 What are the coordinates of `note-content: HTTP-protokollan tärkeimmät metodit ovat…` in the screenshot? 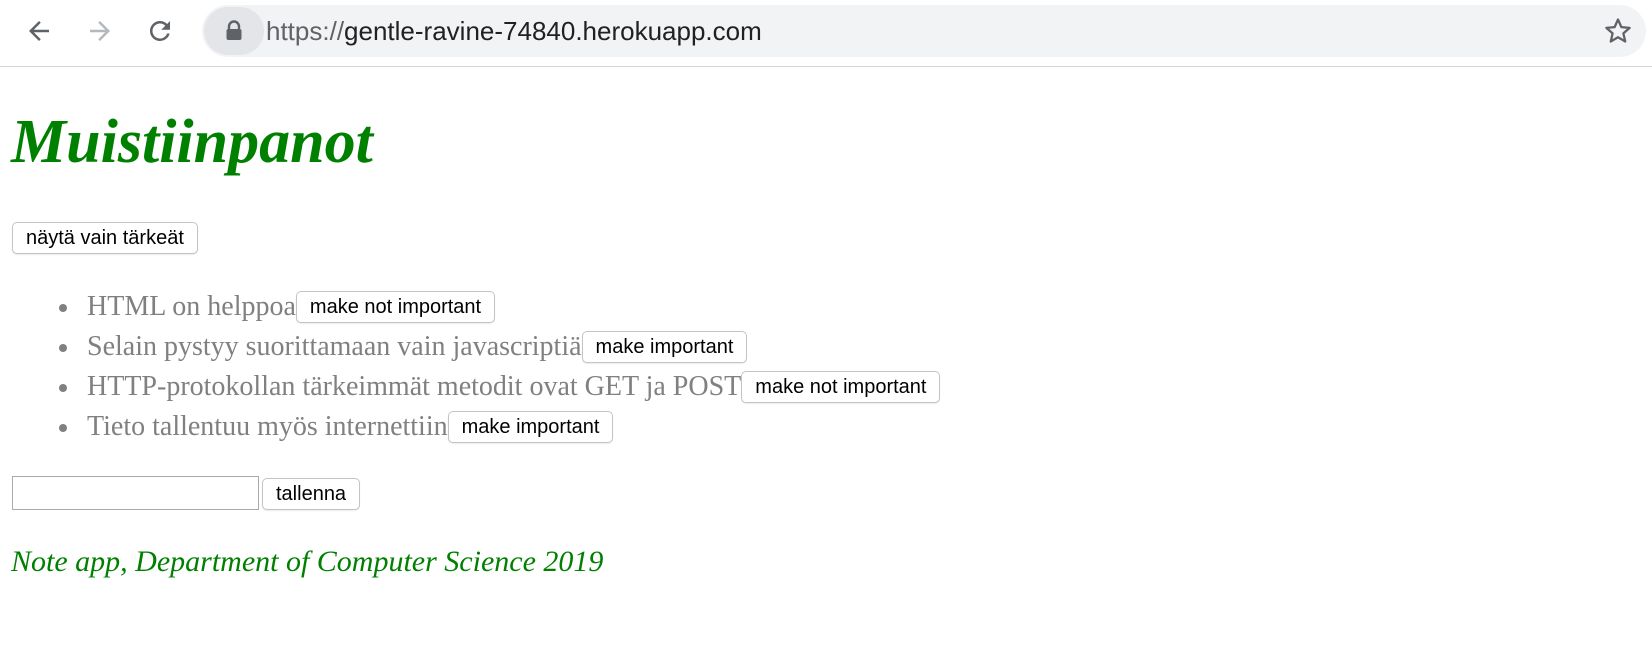 It's located at (414, 386).